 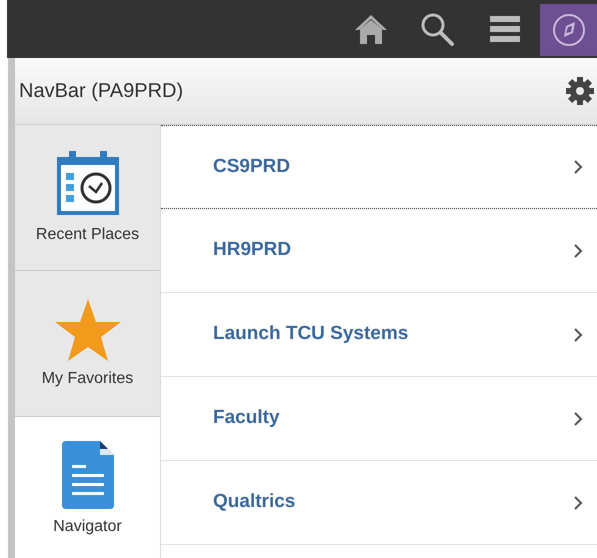 I want to click on navigator-item: Faculty, so click(x=379, y=419).